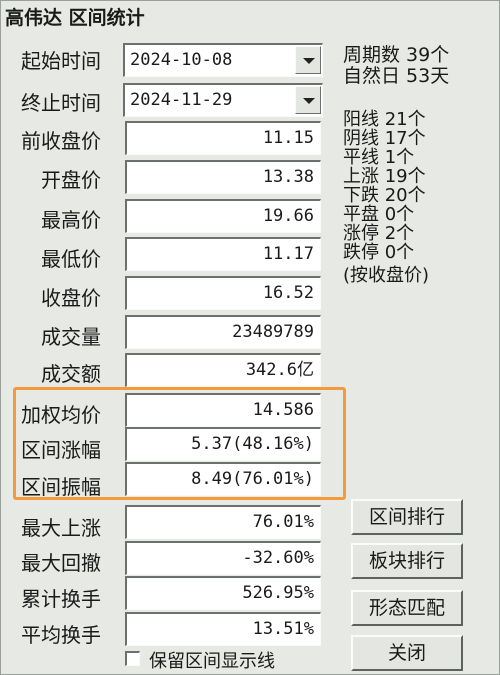 The image size is (500, 675). I want to click on end-date-select: 2024-11-29, so click(223, 100).